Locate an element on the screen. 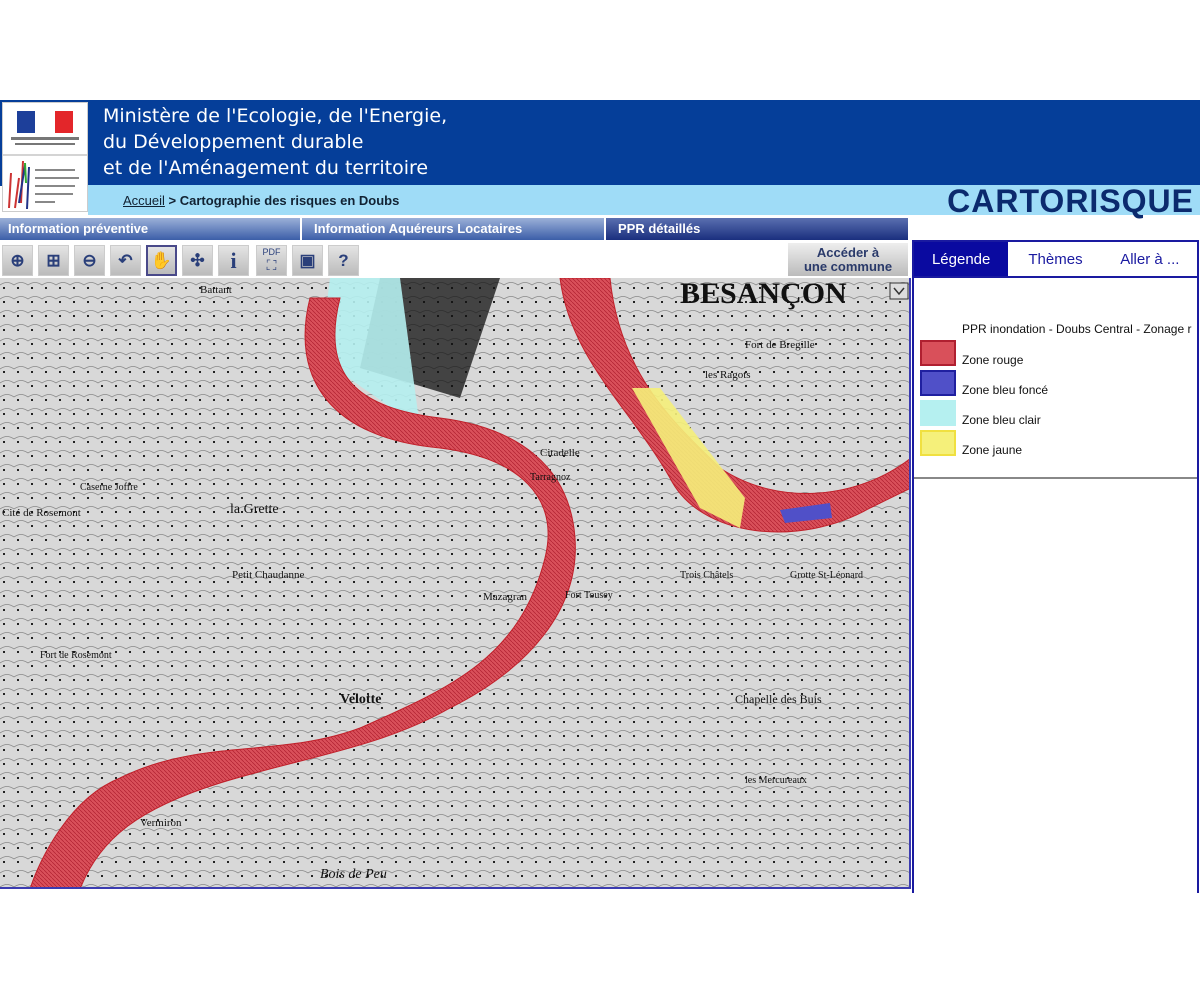 Image resolution: width=1200 pixels, height=1000 pixels. map-label: BESANÇON is located at coordinates (763, 294).